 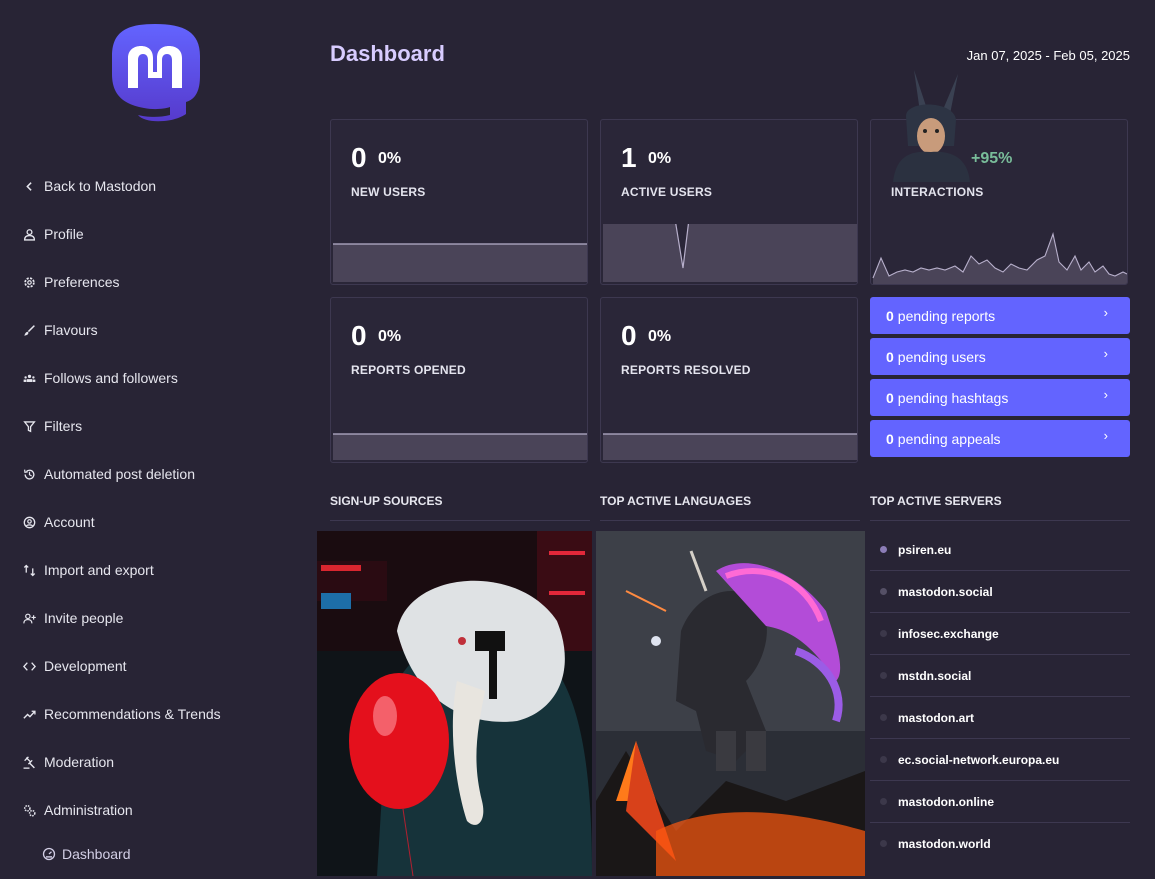 I want to click on sidebar-item-filters: Filters, so click(x=121, y=426).